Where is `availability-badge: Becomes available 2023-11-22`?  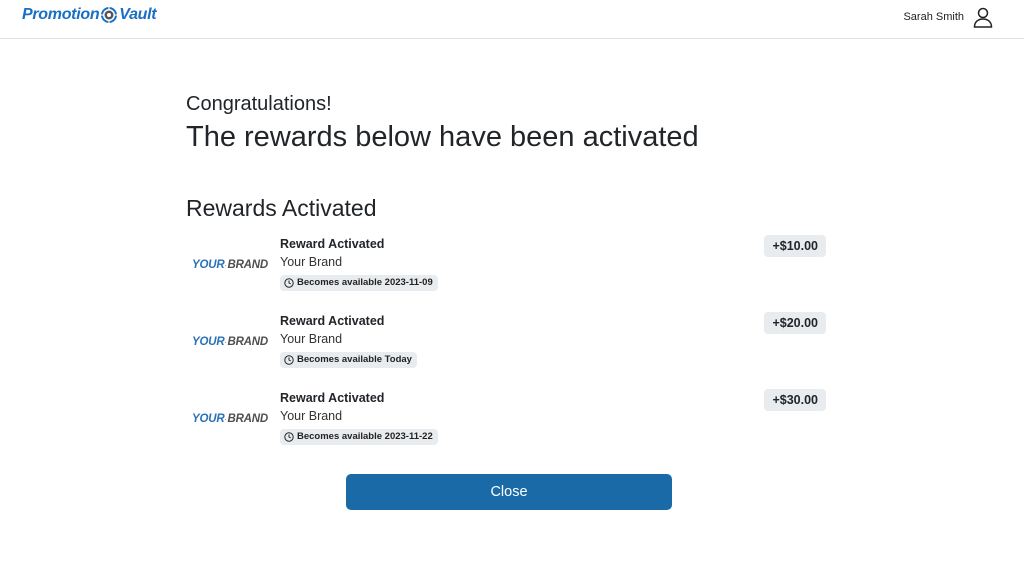 availability-badge: Becomes available 2023-11-22 is located at coordinates (359, 437).